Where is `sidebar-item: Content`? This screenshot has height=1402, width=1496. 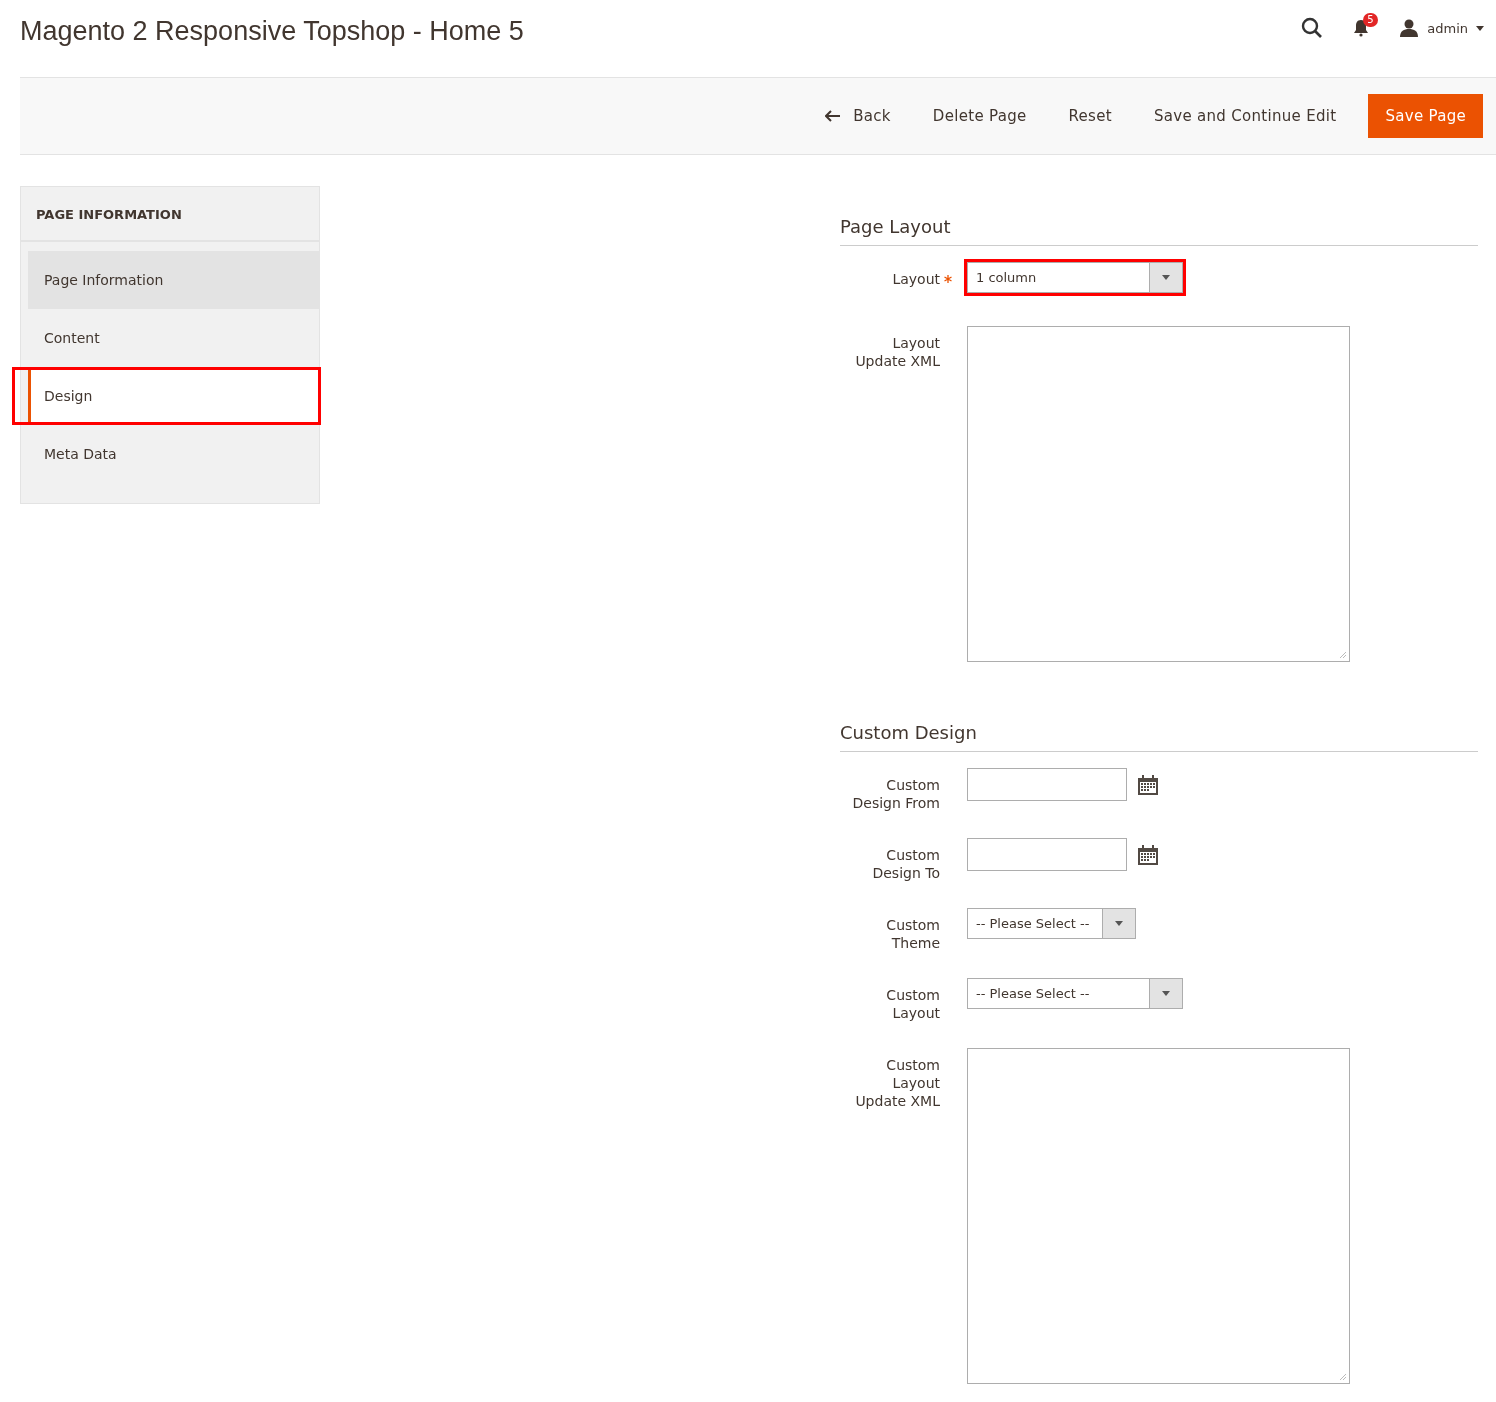 sidebar-item: Content is located at coordinates (173, 338).